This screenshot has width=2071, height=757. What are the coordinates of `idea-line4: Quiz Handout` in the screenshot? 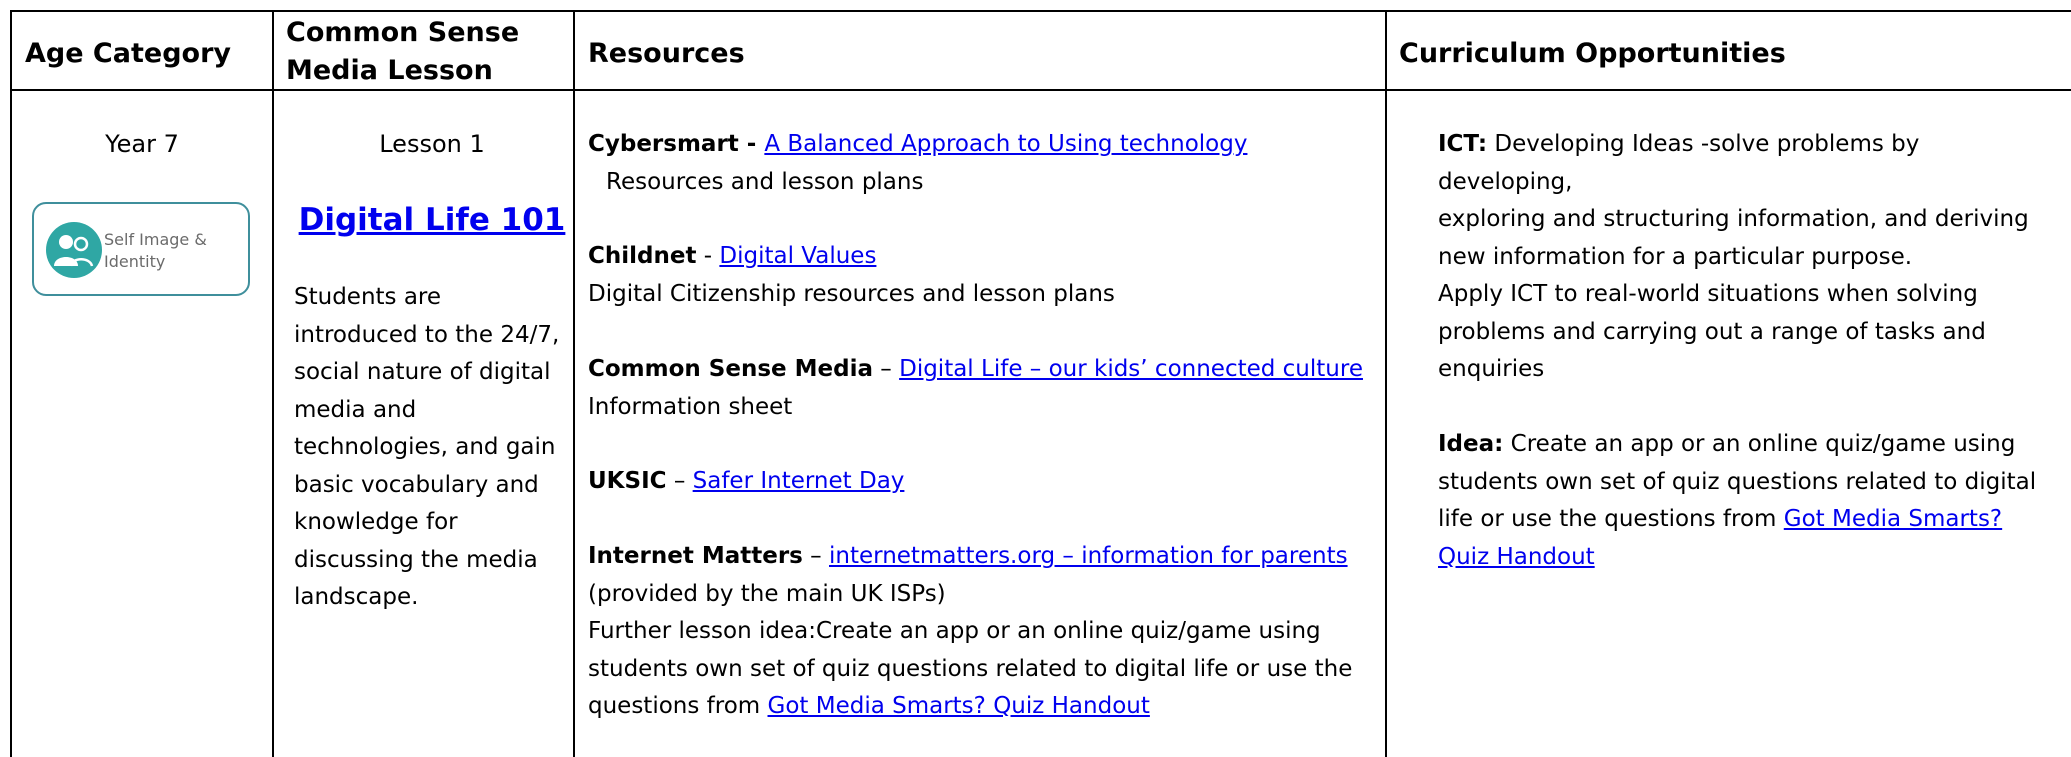 It's located at (1748, 558).